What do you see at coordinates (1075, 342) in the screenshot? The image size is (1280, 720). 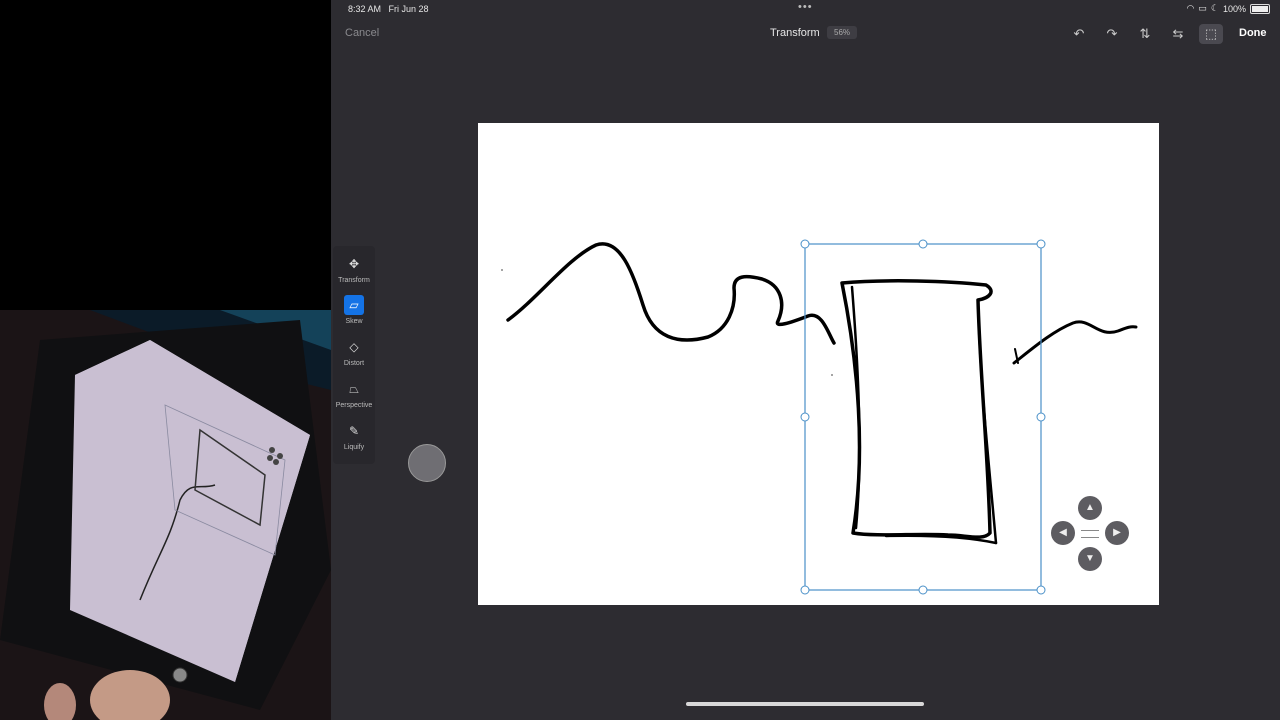 I see `wave-stroke-right` at bounding box center [1075, 342].